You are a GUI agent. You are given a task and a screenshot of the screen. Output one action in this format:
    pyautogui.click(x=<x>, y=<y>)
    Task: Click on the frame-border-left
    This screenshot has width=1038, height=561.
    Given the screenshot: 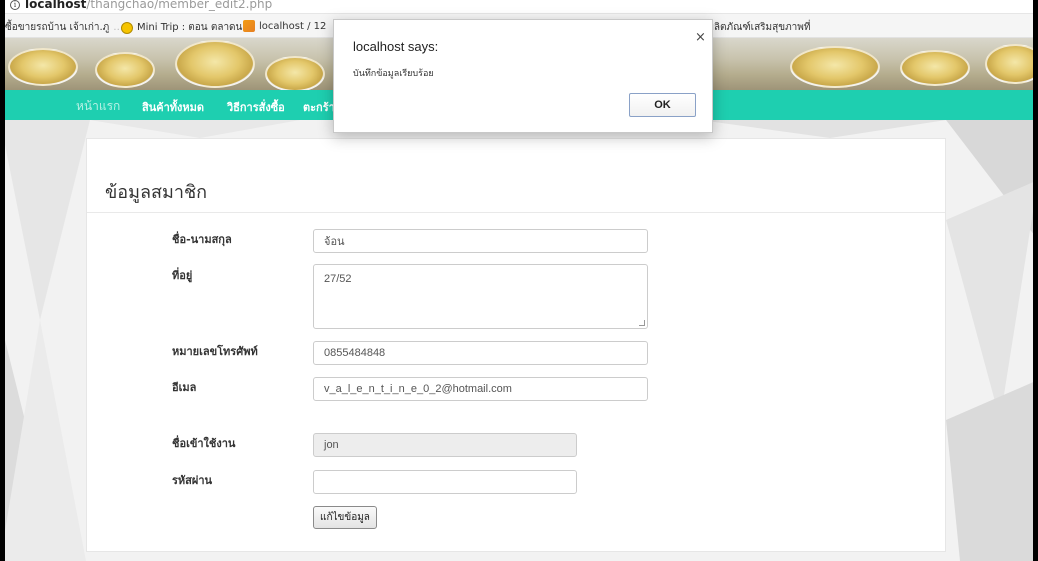 What is the action you would take?
    pyautogui.click(x=2, y=280)
    